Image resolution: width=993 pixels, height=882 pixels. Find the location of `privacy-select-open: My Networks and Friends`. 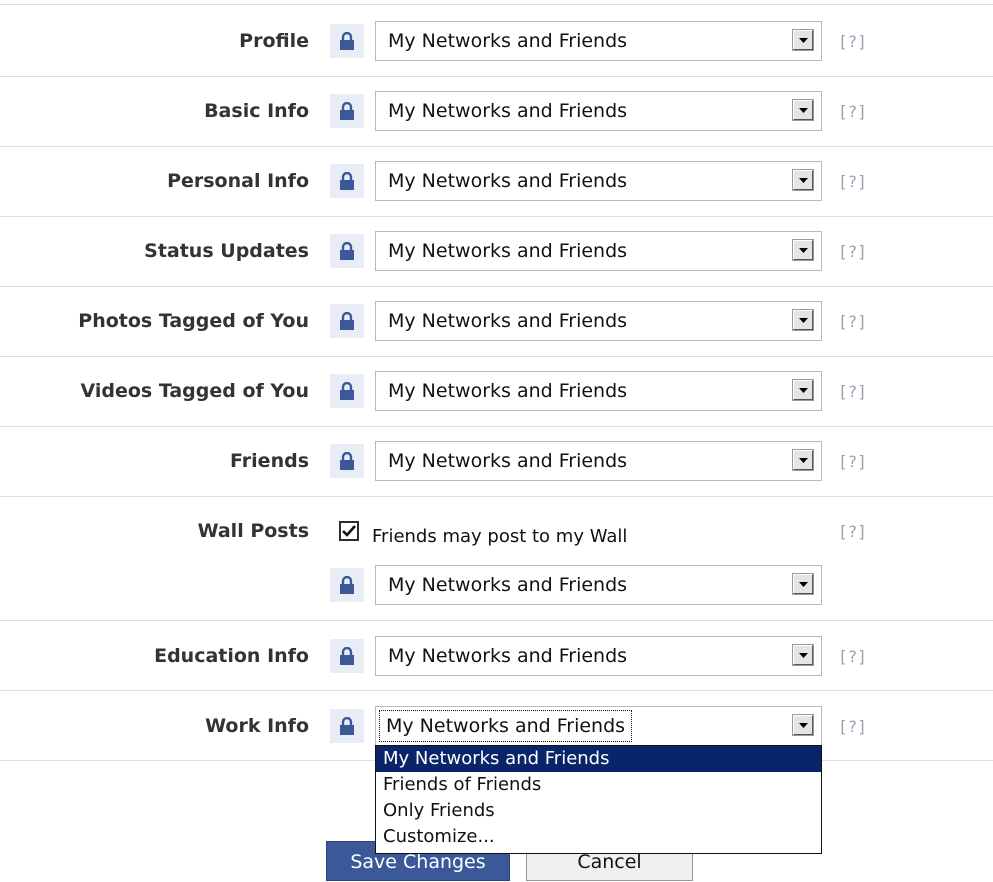

privacy-select-open: My Networks and Friends is located at coordinates (598, 726).